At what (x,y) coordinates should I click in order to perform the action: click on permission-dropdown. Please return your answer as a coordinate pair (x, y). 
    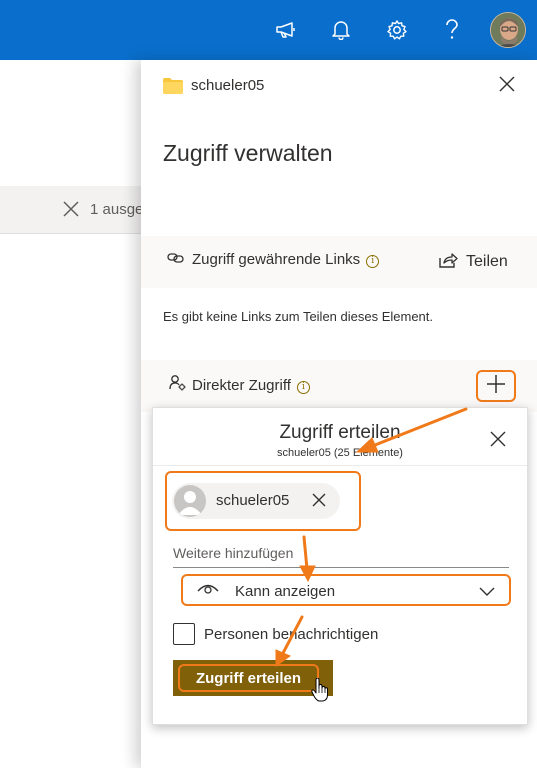
    Looking at the image, I should click on (346, 590).